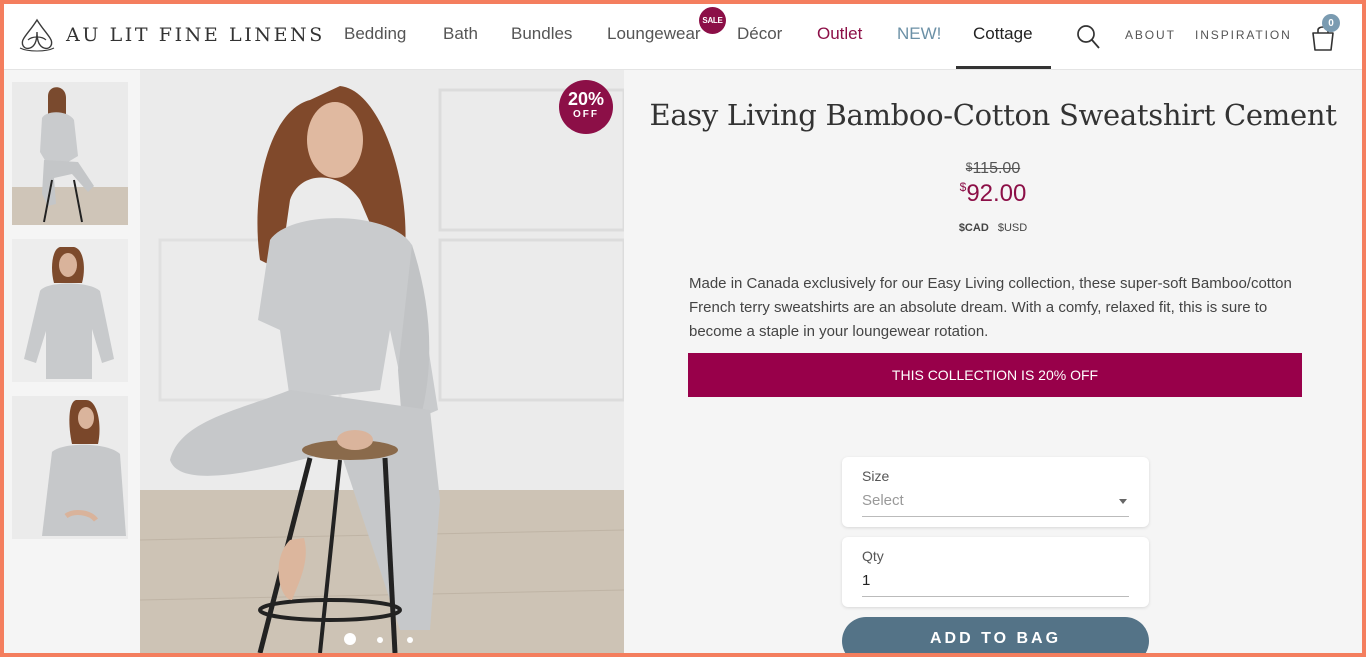 Image resolution: width=1366 pixels, height=657 pixels. Describe the element at coordinates (995, 635) in the screenshot. I see `add-to-bag-button: ADD TO BAG` at that location.